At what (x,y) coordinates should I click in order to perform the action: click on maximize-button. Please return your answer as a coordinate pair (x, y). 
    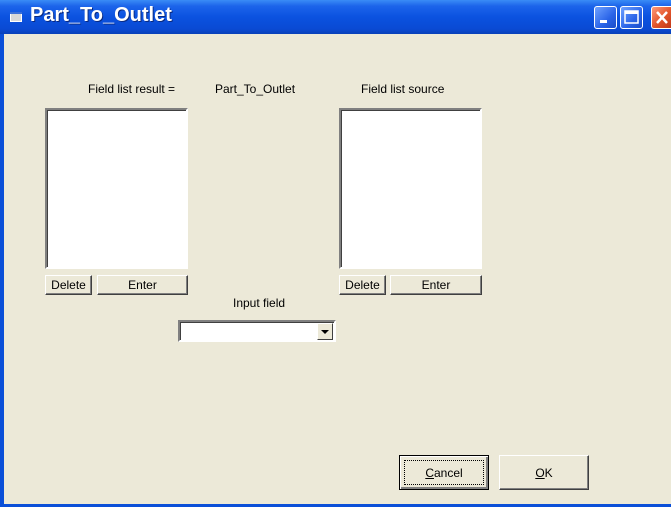
    Looking at the image, I should click on (631, 17).